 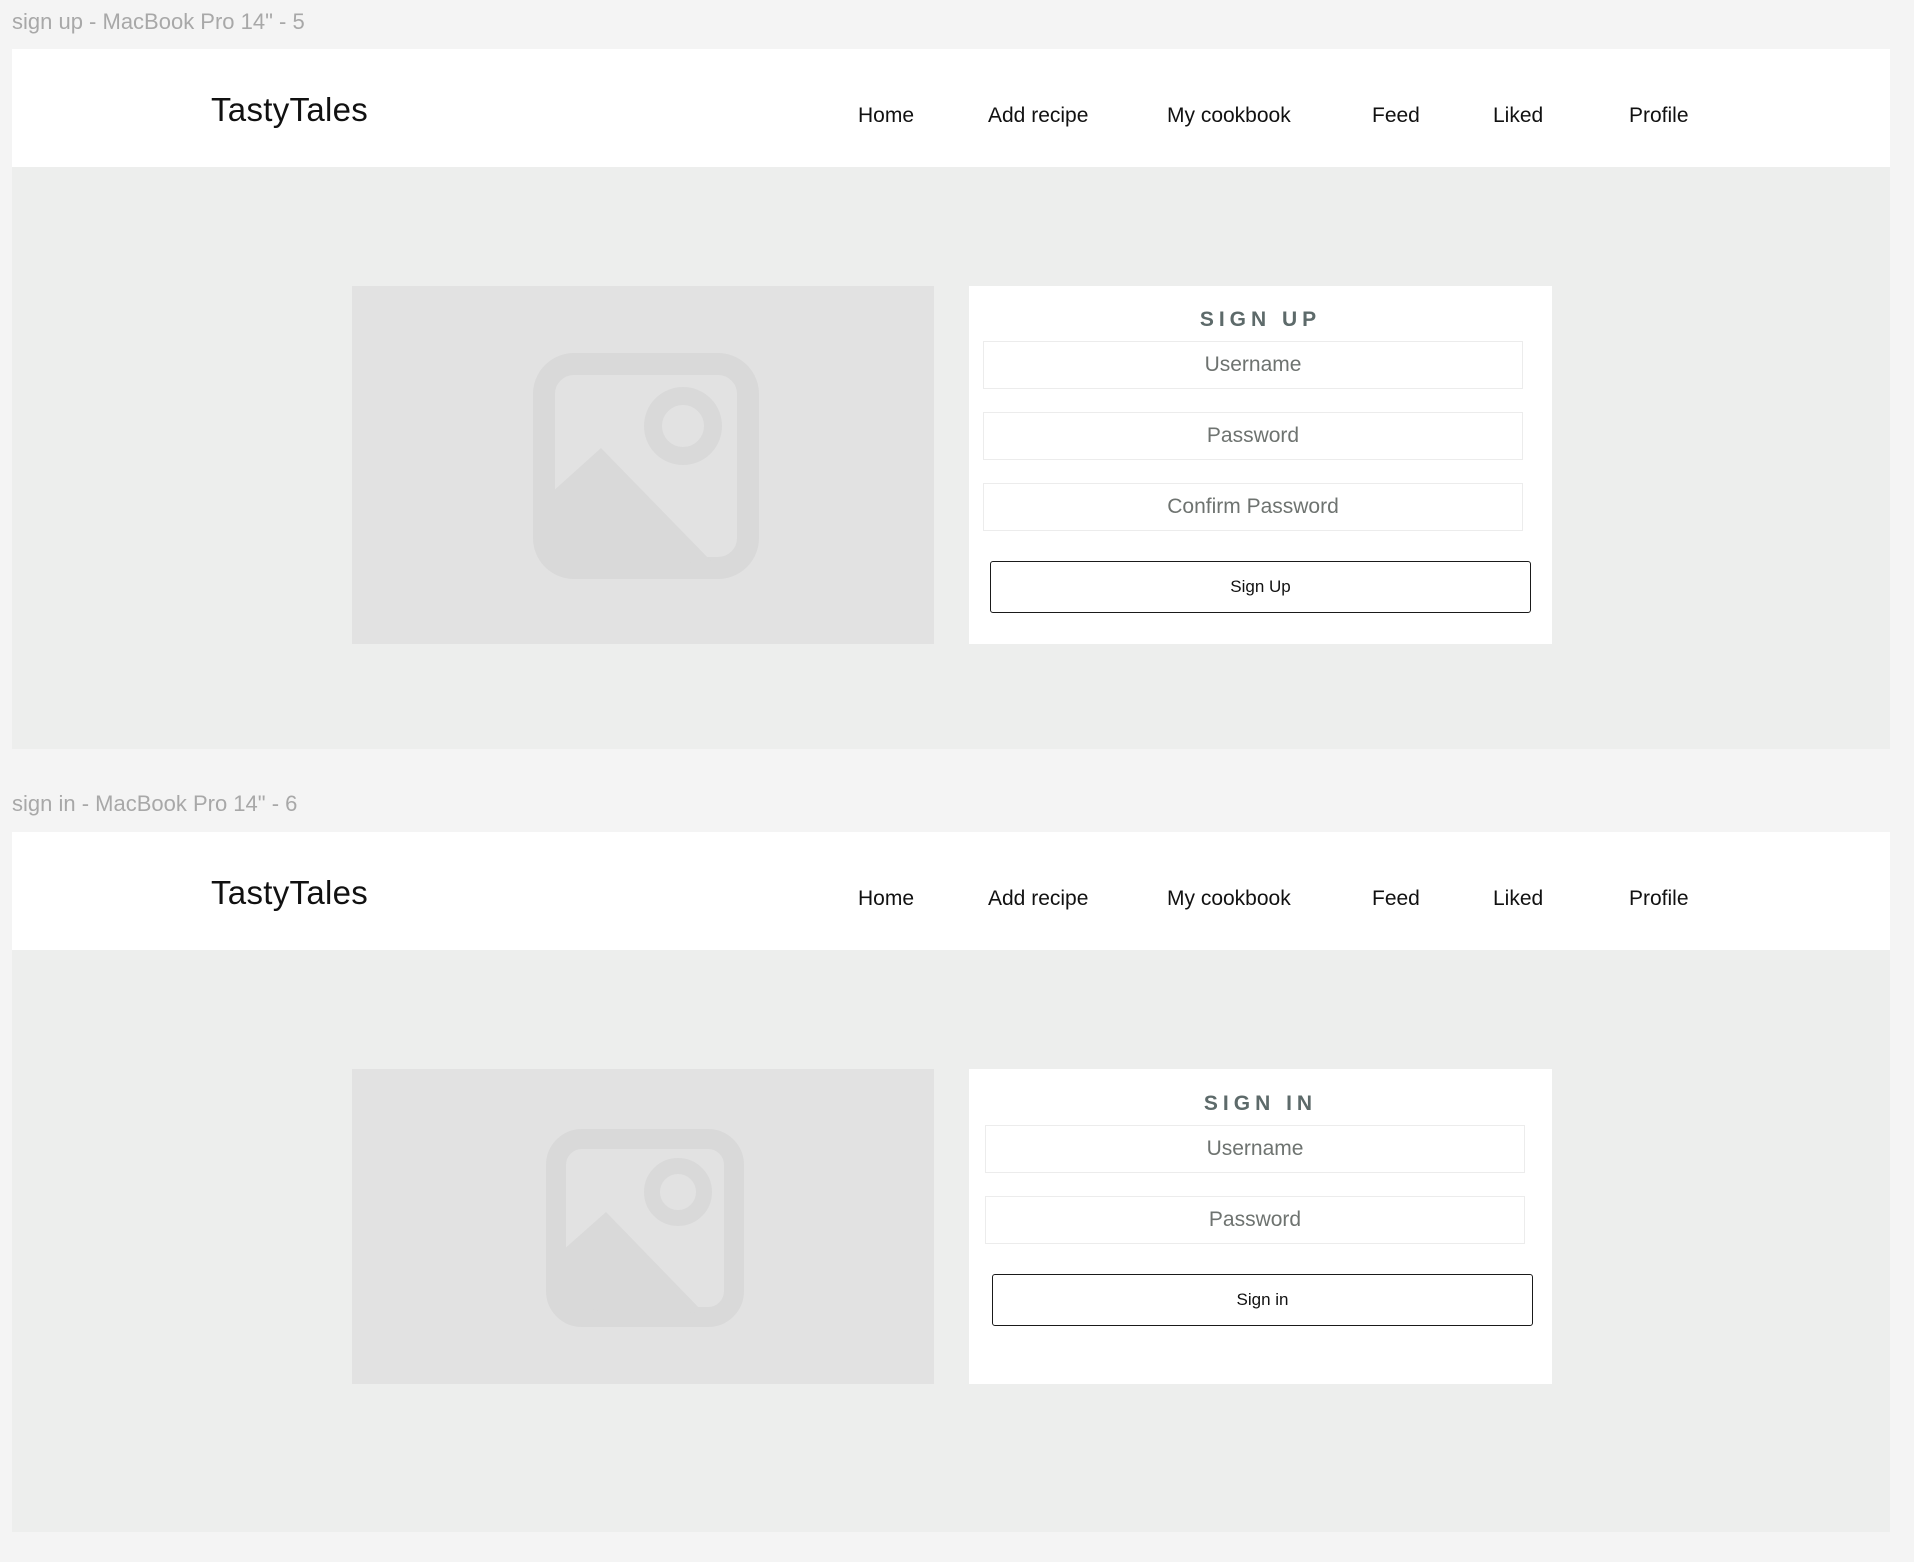 I want to click on sign-in-button: Sign in, so click(x=1262, y=1300).